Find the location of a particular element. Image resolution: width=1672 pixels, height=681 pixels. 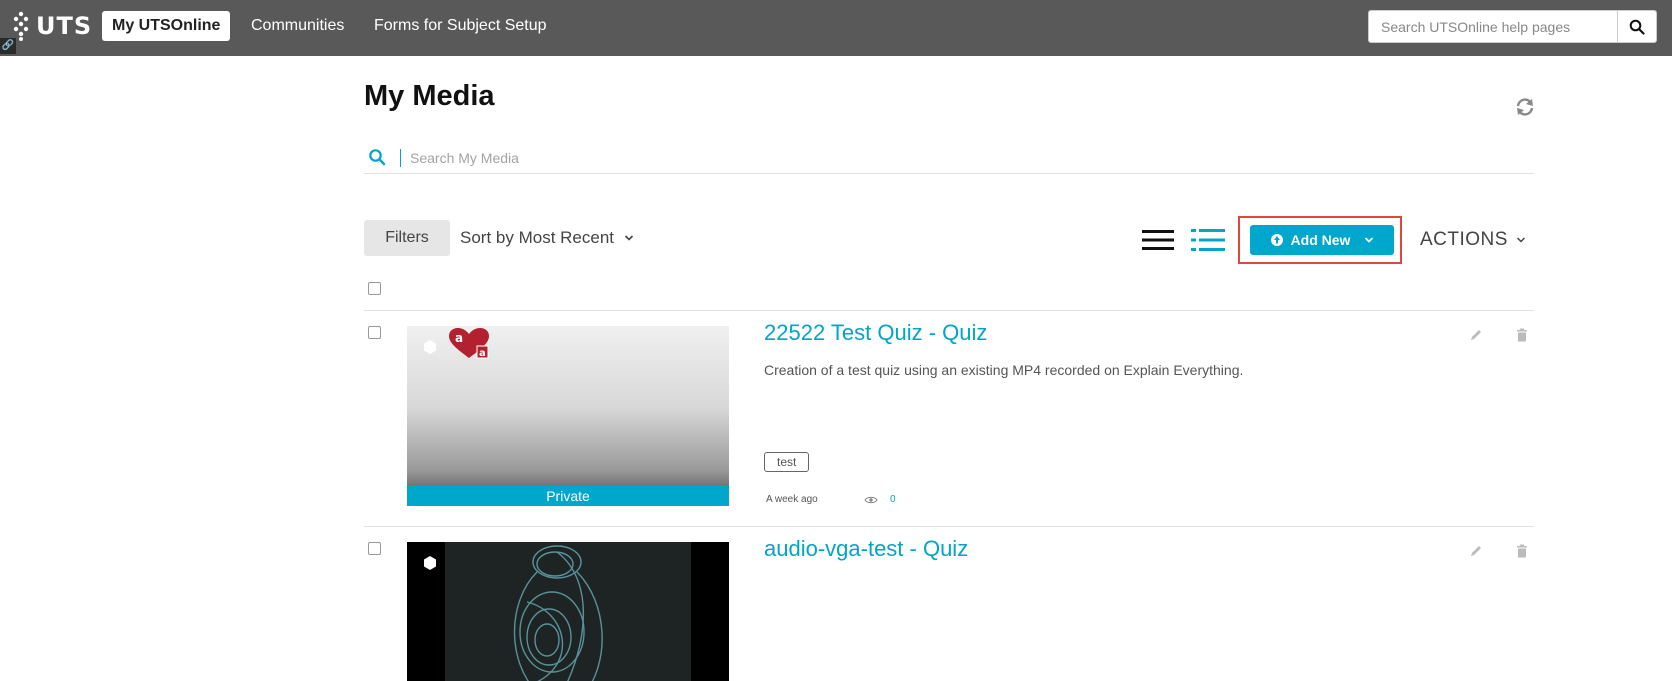

sort-label: Sort by Most Recent is located at coordinates (537, 237).